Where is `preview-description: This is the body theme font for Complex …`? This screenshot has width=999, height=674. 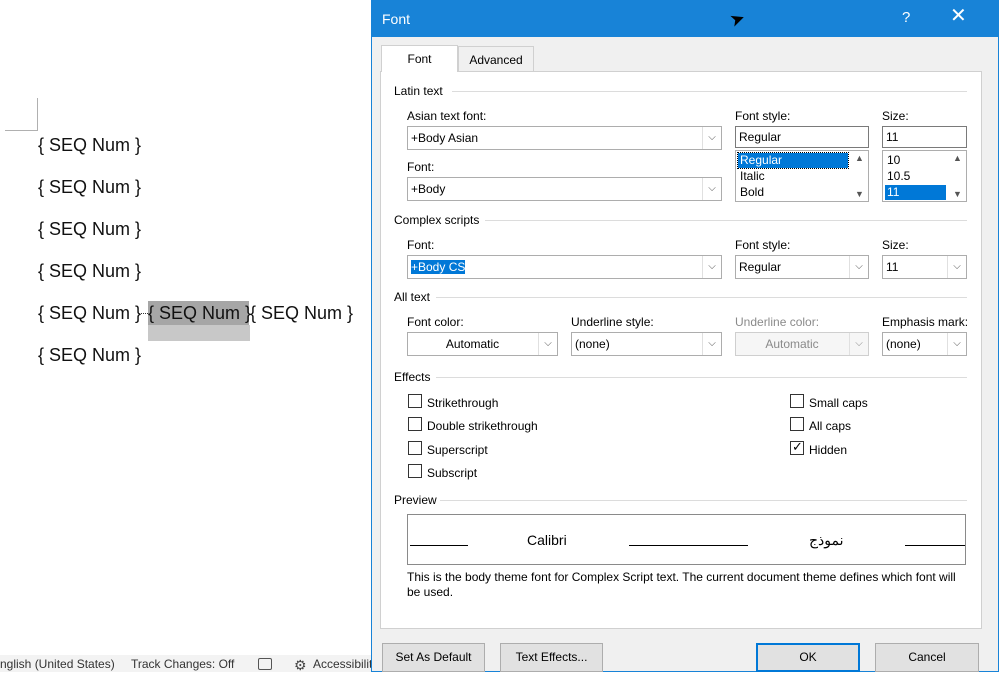
preview-description: This is the body theme font for Complex … is located at coordinates (681, 584).